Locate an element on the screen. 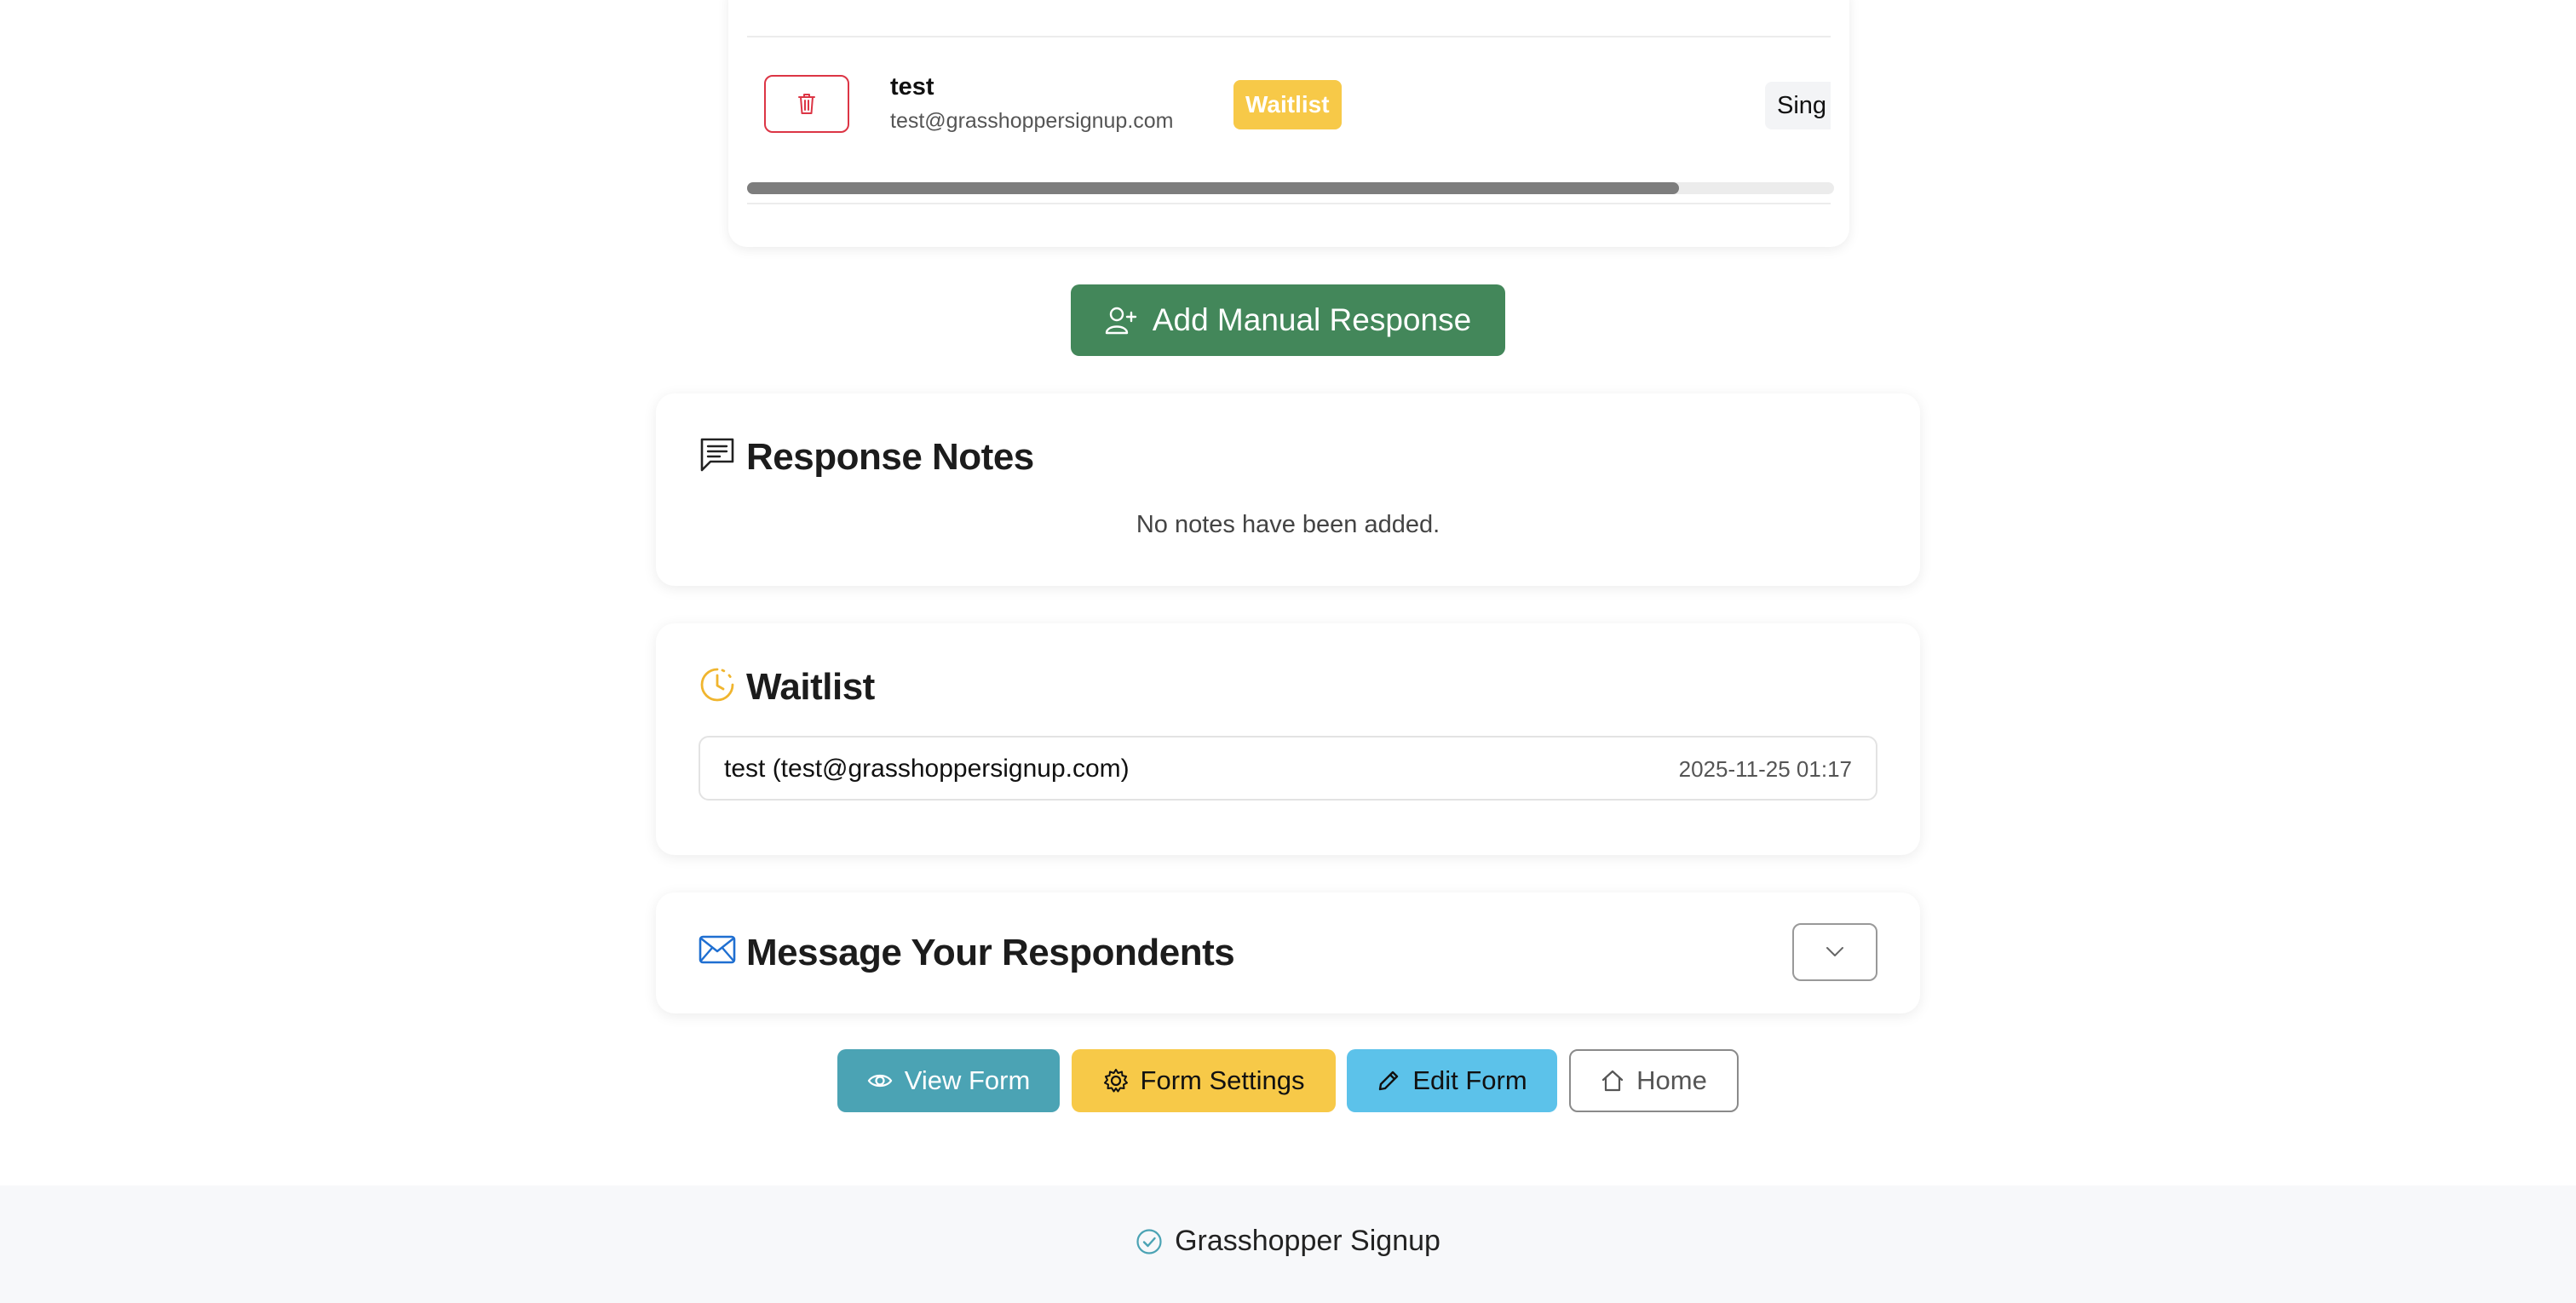  add-manual-response-button: Add Manual Response is located at coordinates (1288, 320).